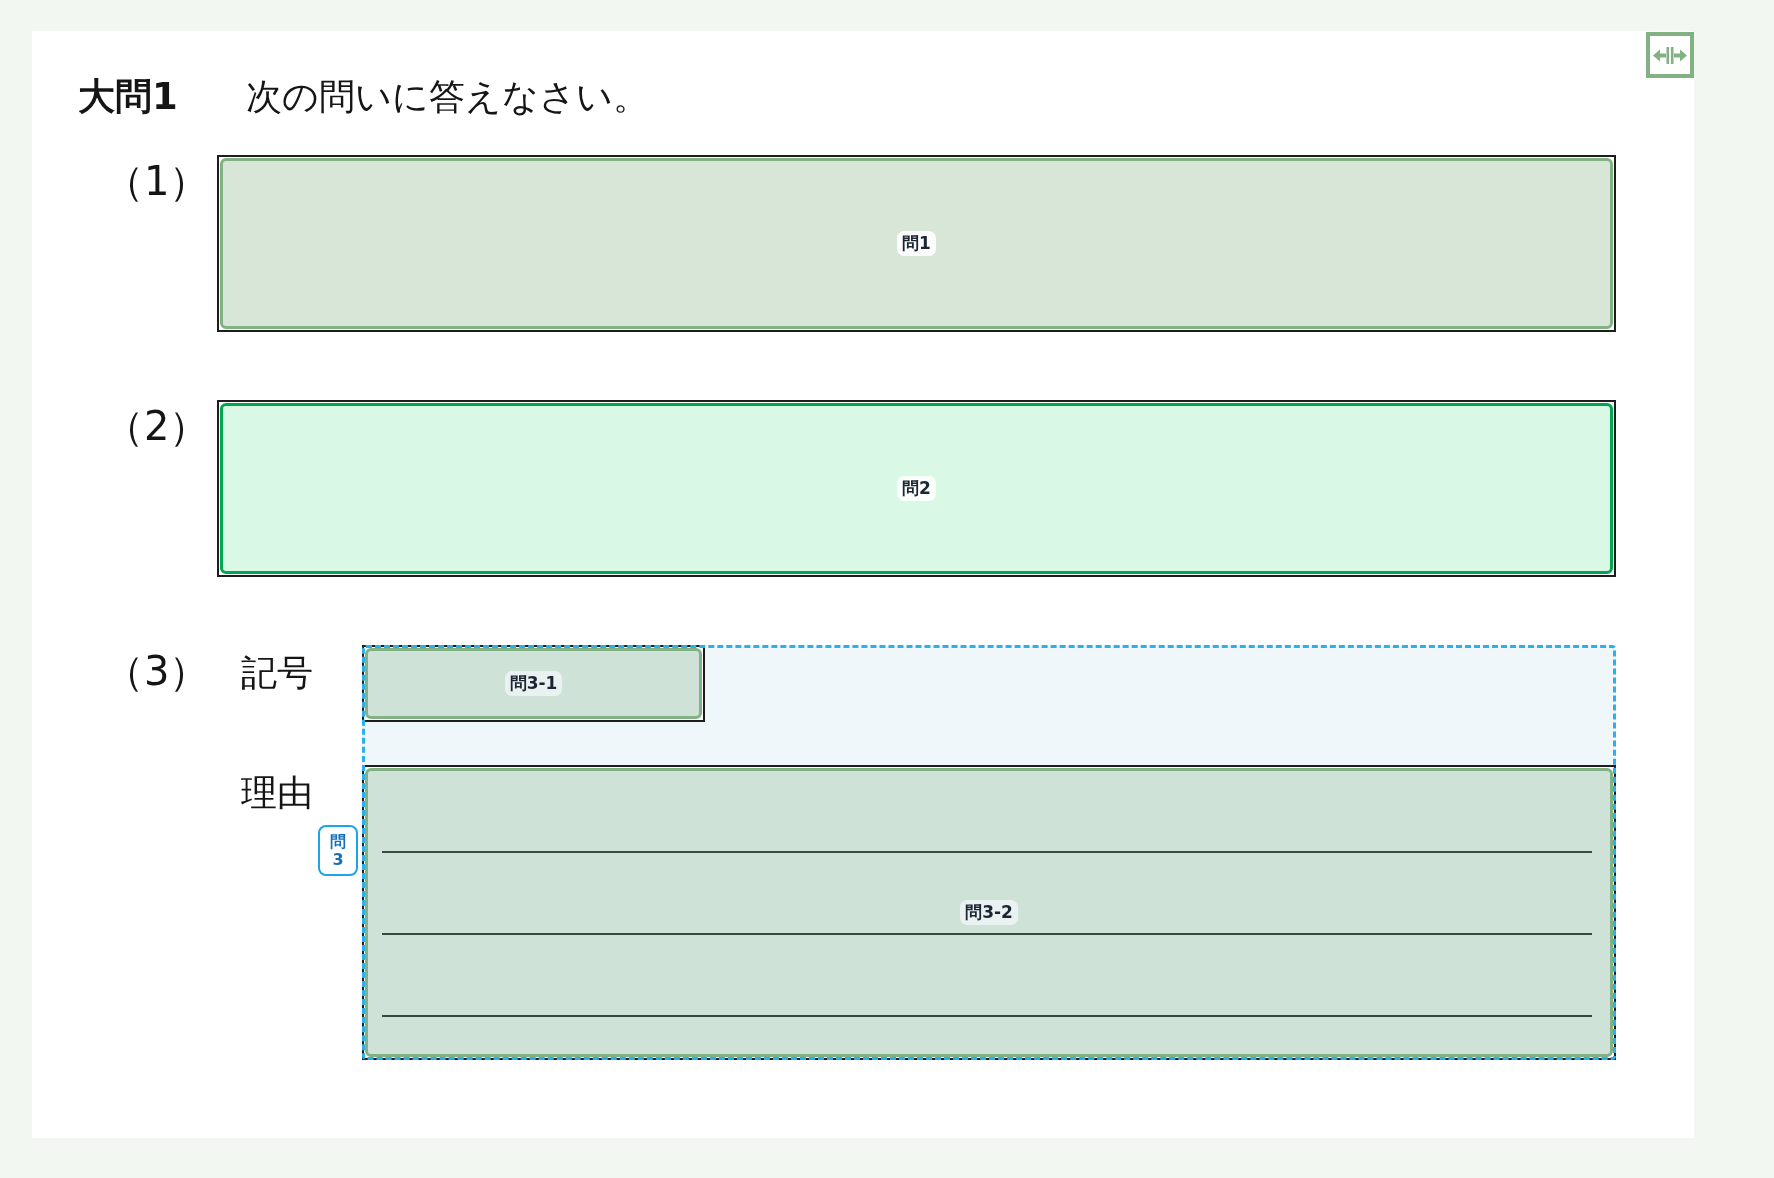 Image resolution: width=1774 pixels, height=1178 pixels. Describe the element at coordinates (157, 181) in the screenshot. I see `question-number: （1）` at that location.